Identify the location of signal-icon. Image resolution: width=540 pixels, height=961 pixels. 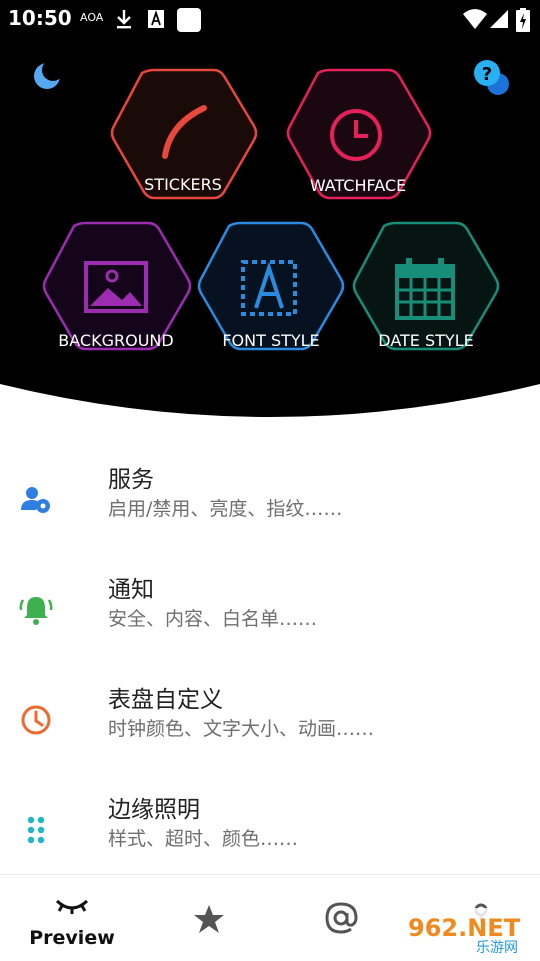
(499, 19).